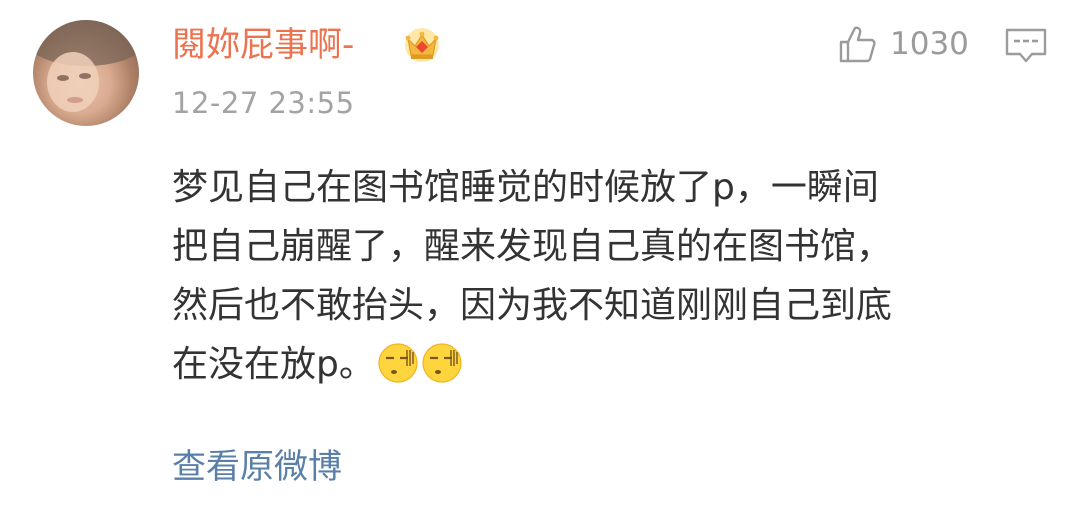 The height and width of the screenshot is (521, 1080). What do you see at coordinates (857, 44) in the screenshot?
I see `thumbs-up-icon` at bounding box center [857, 44].